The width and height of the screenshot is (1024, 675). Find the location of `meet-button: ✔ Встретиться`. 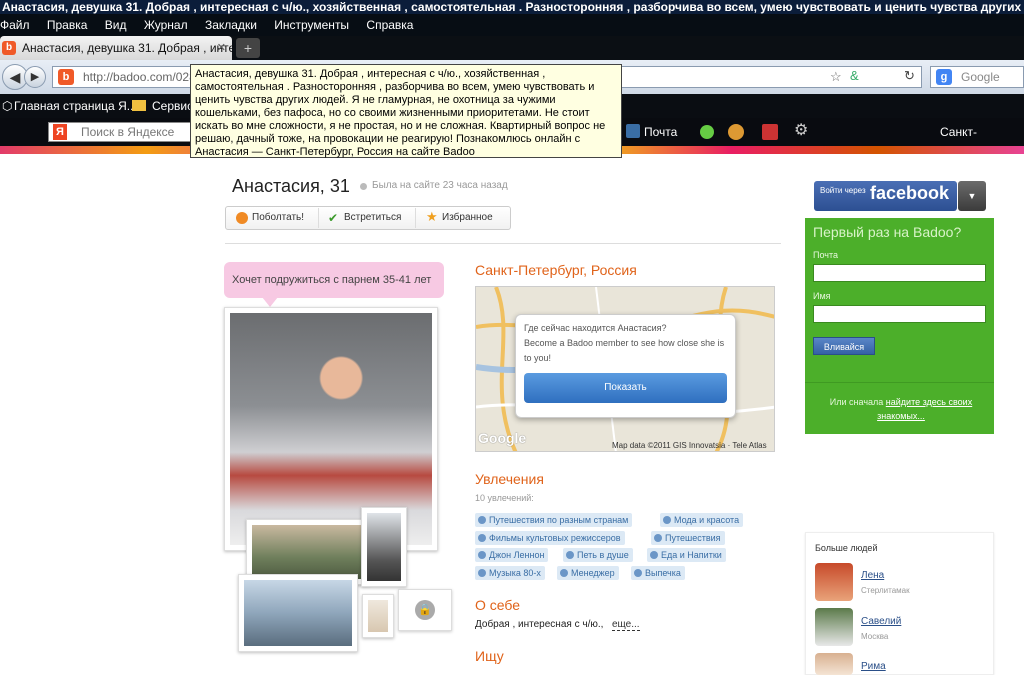

meet-button: ✔ Встретиться is located at coordinates (364, 218).